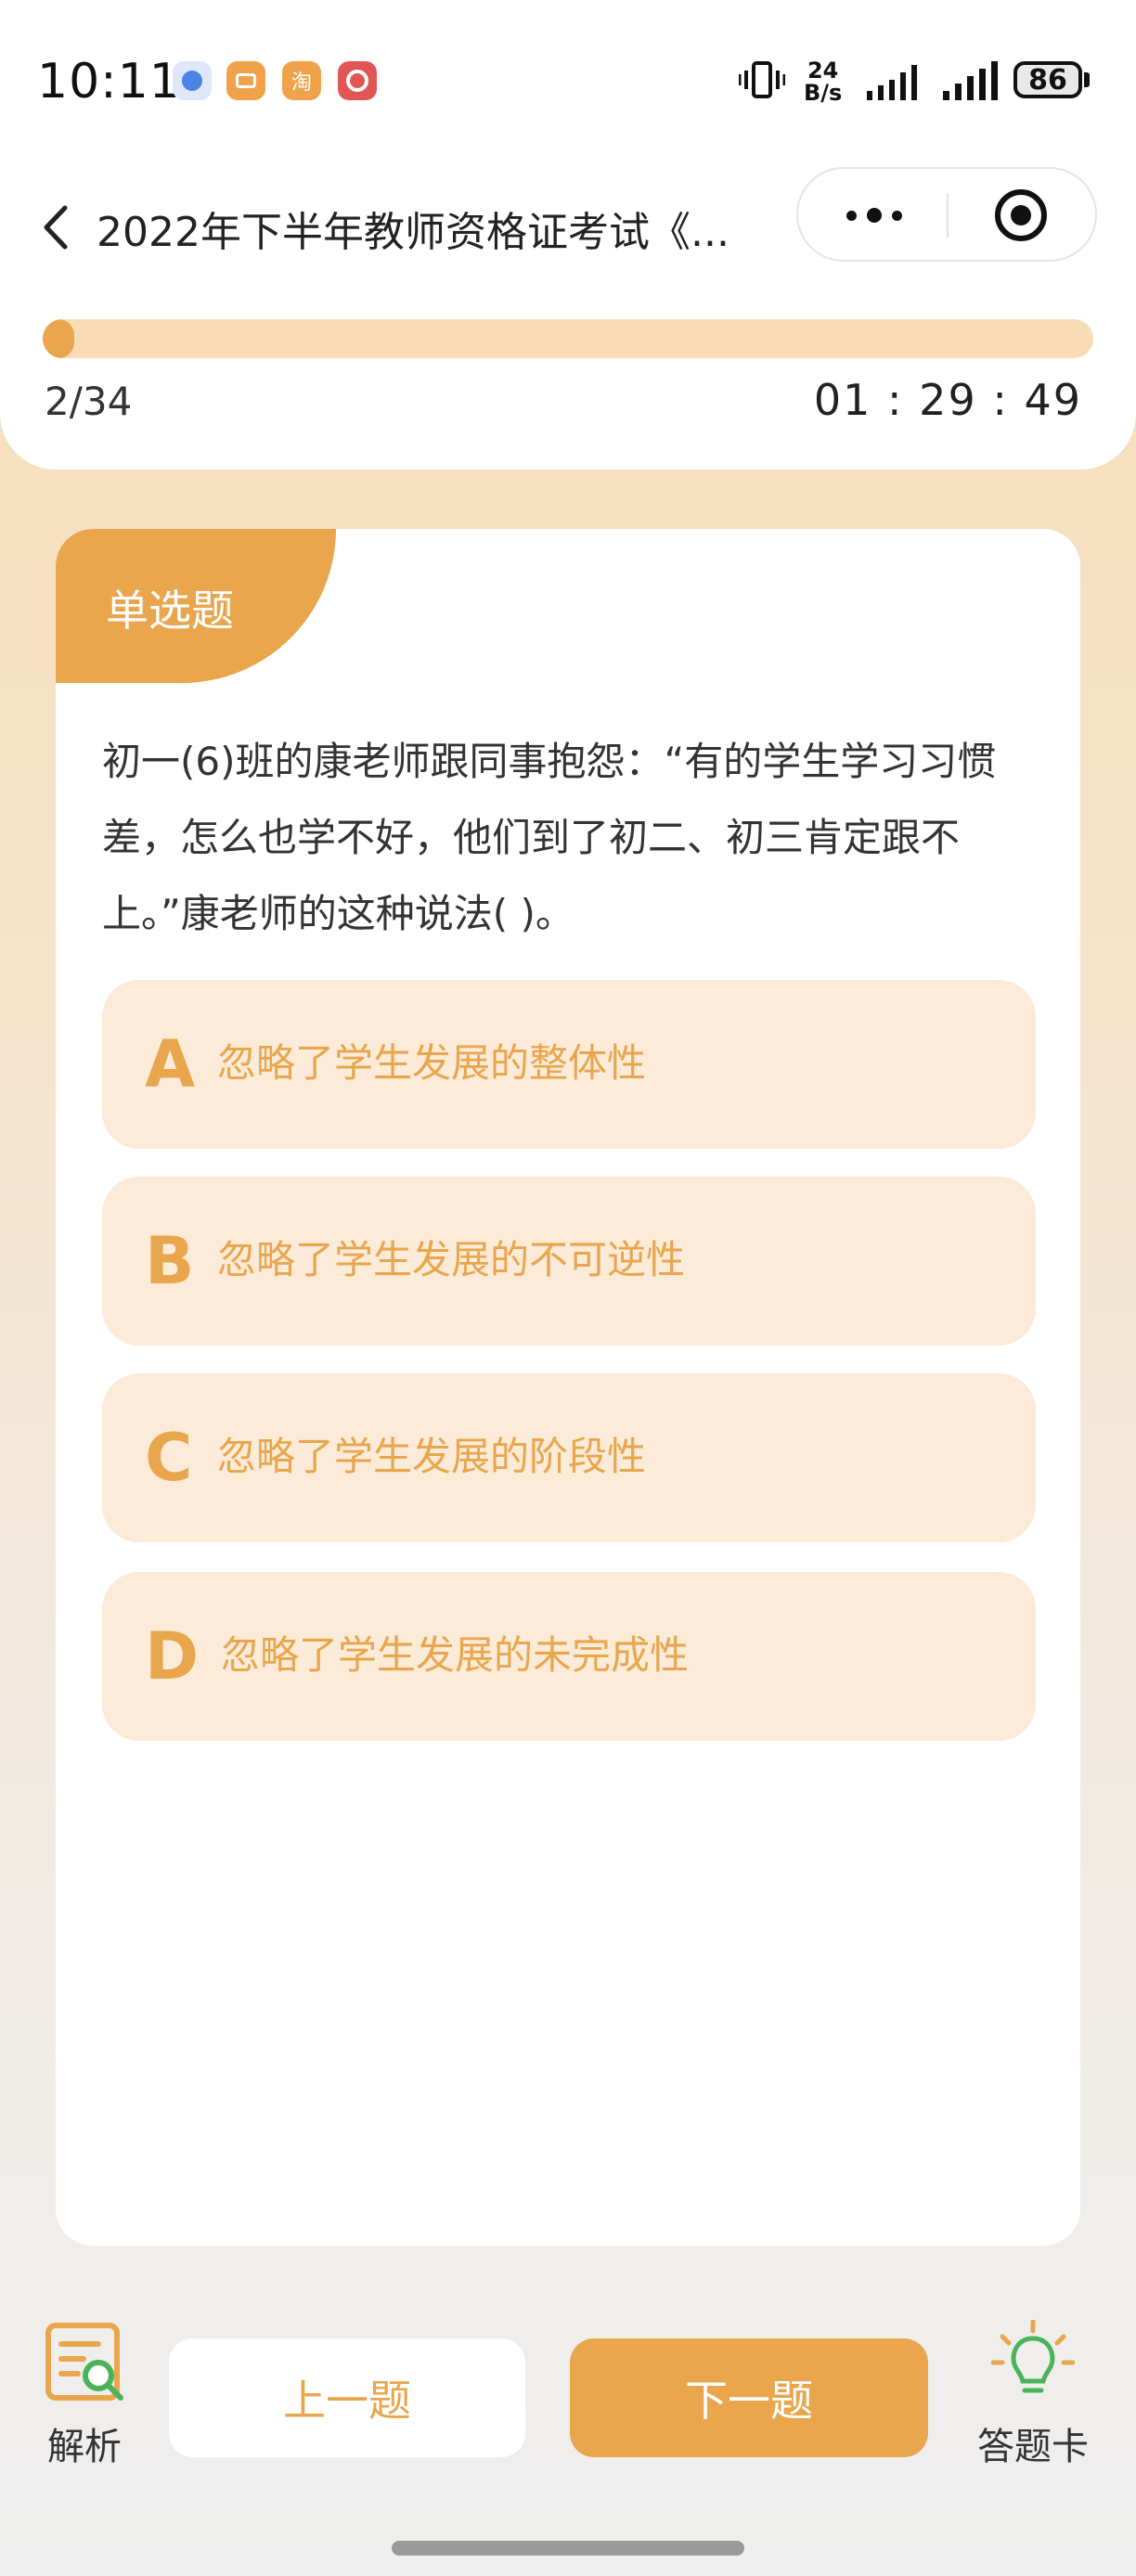  Describe the element at coordinates (892, 83) in the screenshot. I see `signal-icon` at that location.